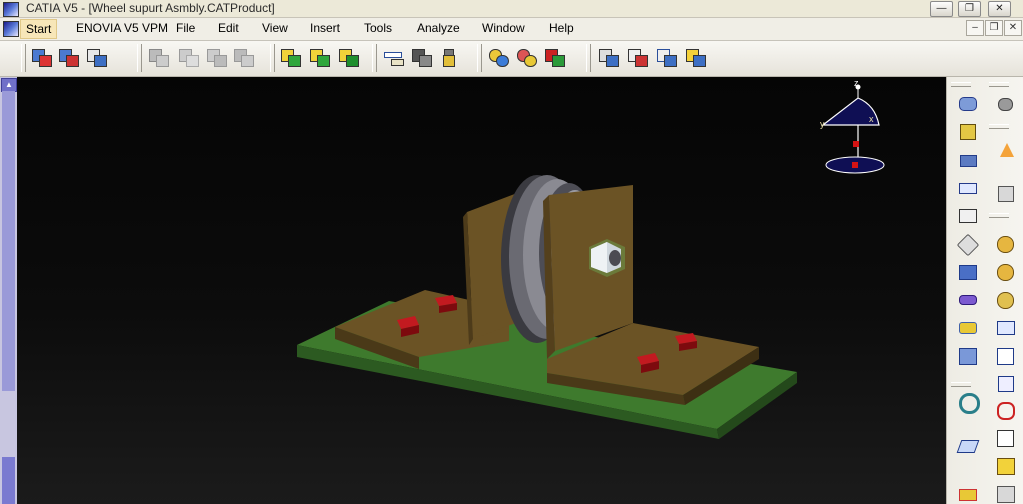  Describe the element at coordinates (9, 85) in the screenshot. I see `scroll-up-icon: ▲` at that location.